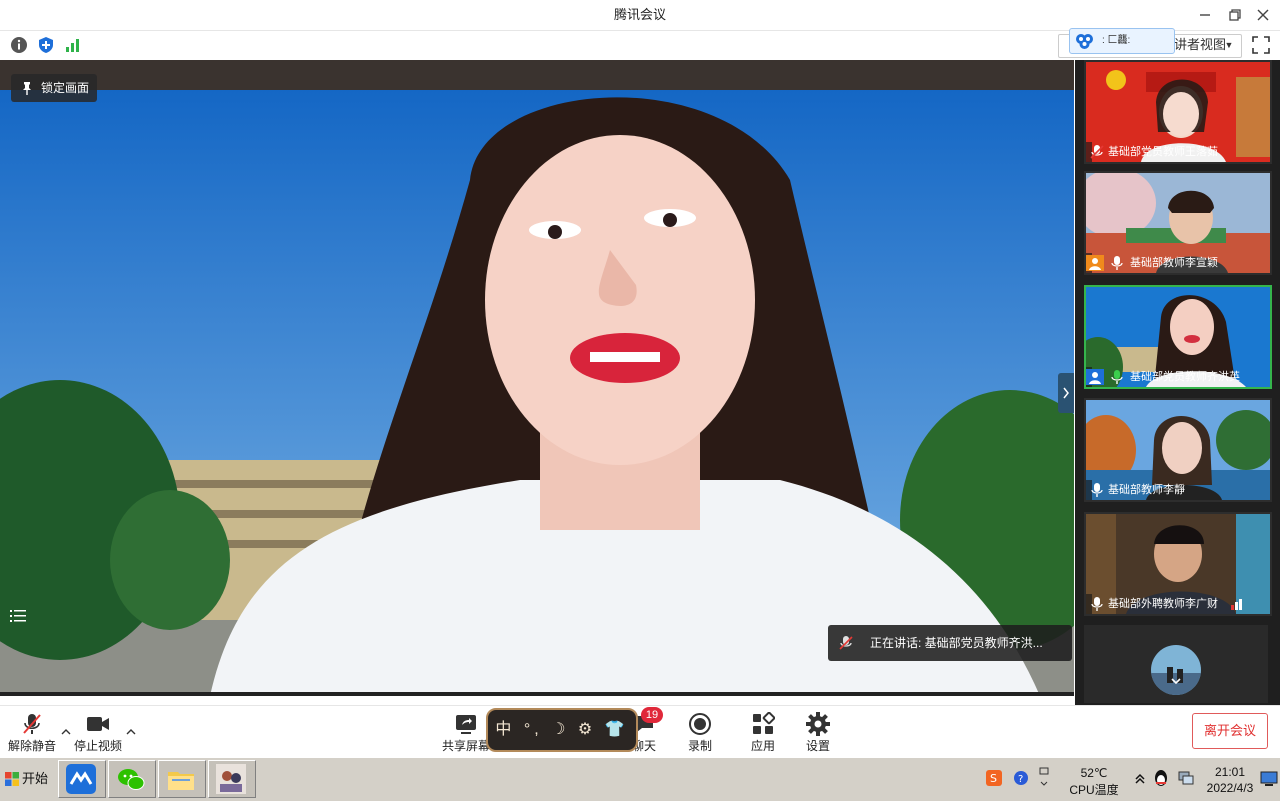 The width and height of the screenshot is (1280, 801). Describe the element at coordinates (1117, 377) in the screenshot. I see `mic-active-icon` at that location.